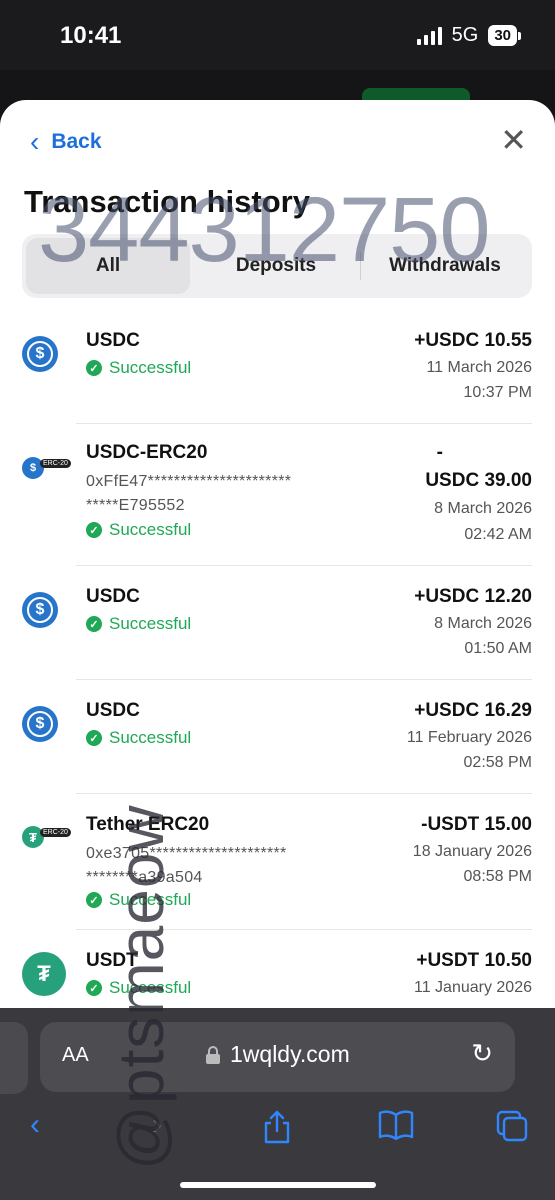 Image resolution: width=555 pixels, height=1200 pixels. Describe the element at coordinates (472, 987) in the screenshot. I see `transaction-date: 11 January 2026` at that location.